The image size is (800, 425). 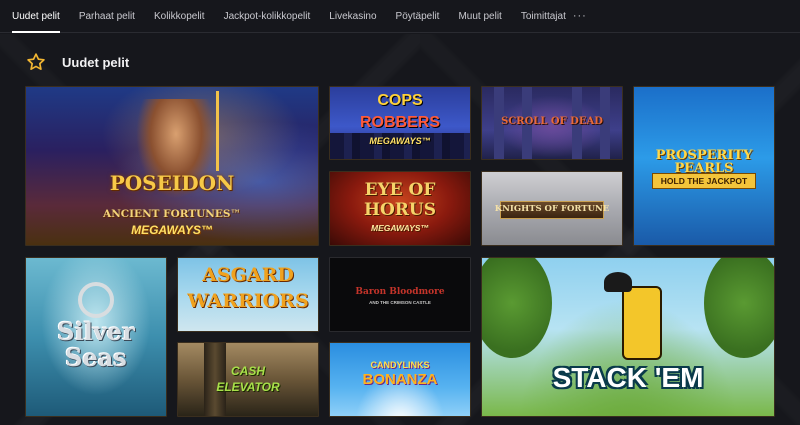 I want to click on game-title: BONANZA, so click(x=400, y=379).